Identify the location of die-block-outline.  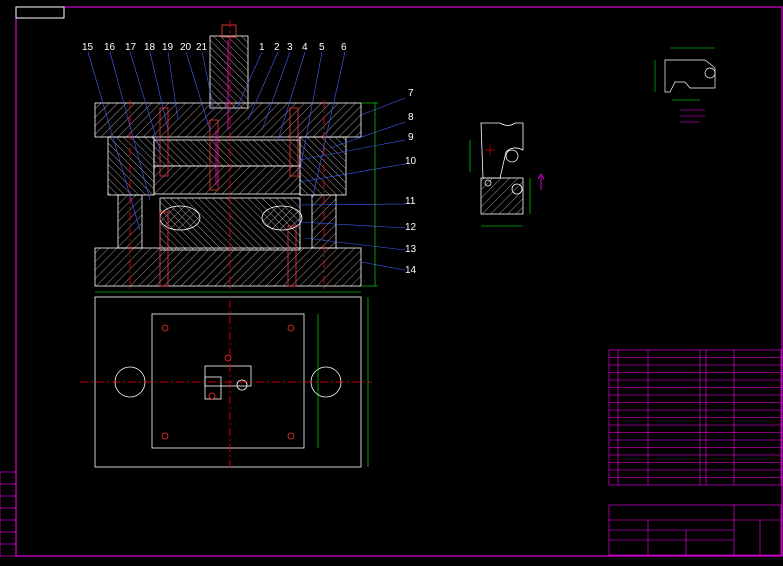
(228, 381).